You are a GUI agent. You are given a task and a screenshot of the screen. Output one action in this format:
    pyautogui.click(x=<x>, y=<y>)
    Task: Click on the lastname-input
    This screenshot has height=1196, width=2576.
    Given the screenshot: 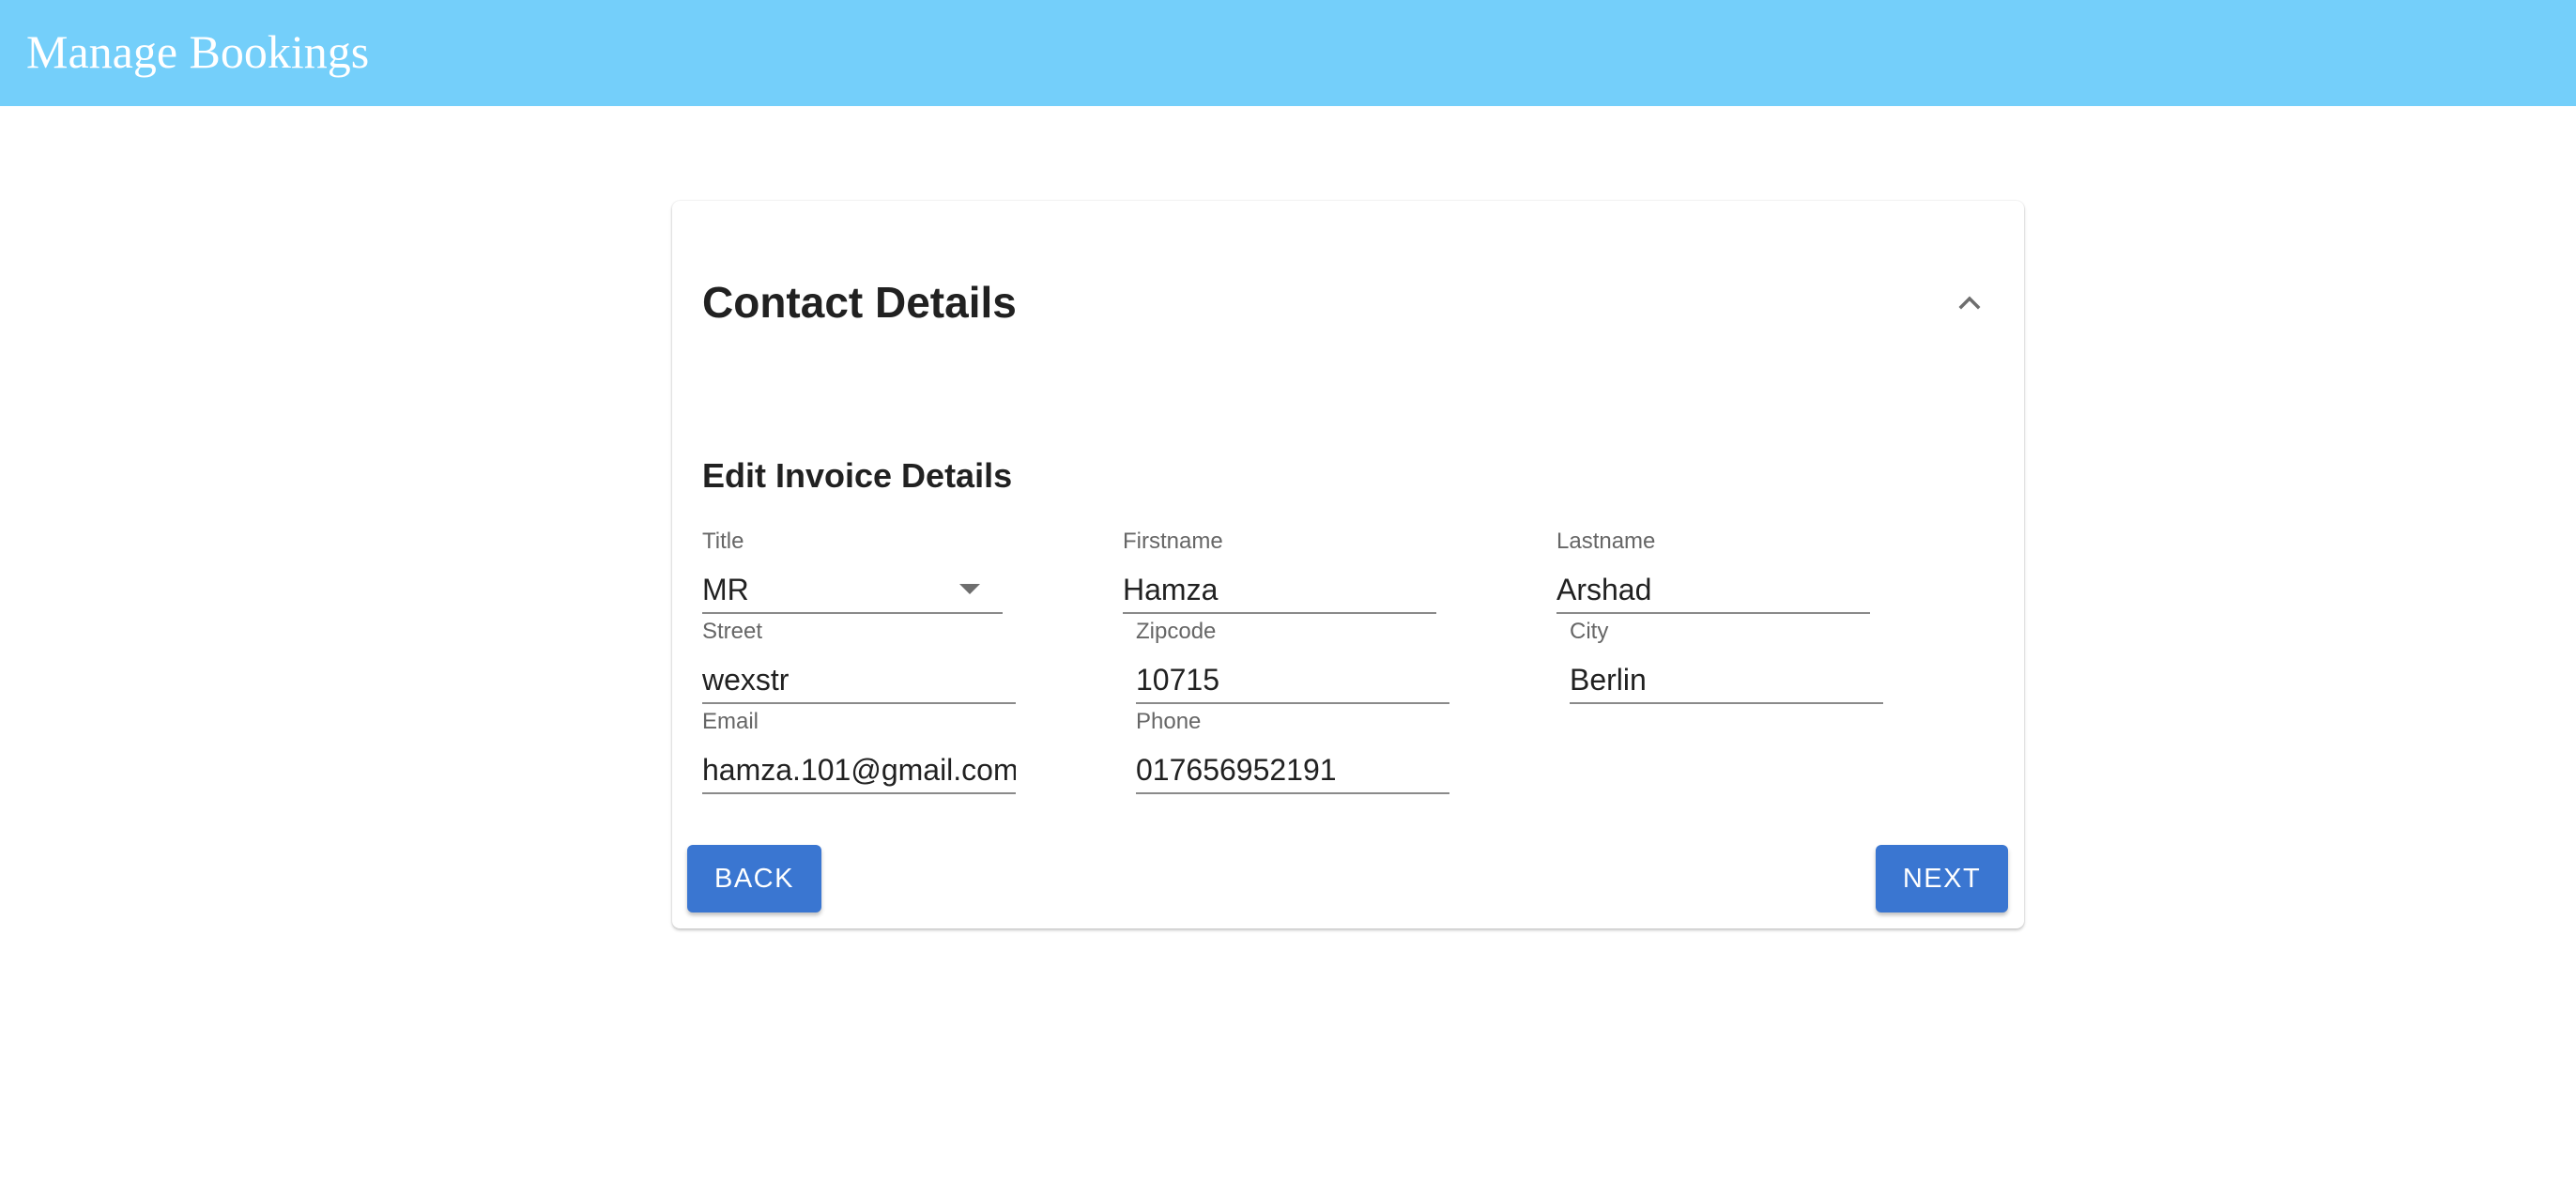 What is the action you would take?
    pyautogui.click(x=1713, y=590)
    